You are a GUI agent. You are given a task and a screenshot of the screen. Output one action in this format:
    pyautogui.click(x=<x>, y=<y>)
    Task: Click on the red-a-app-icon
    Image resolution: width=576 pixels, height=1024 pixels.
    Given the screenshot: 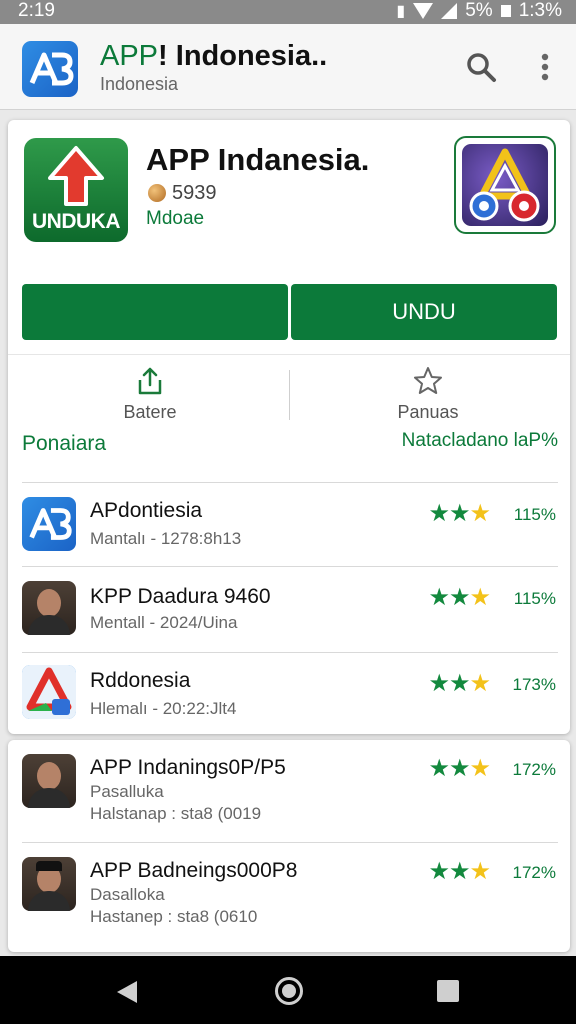 What is the action you would take?
    pyautogui.click(x=49, y=692)
    